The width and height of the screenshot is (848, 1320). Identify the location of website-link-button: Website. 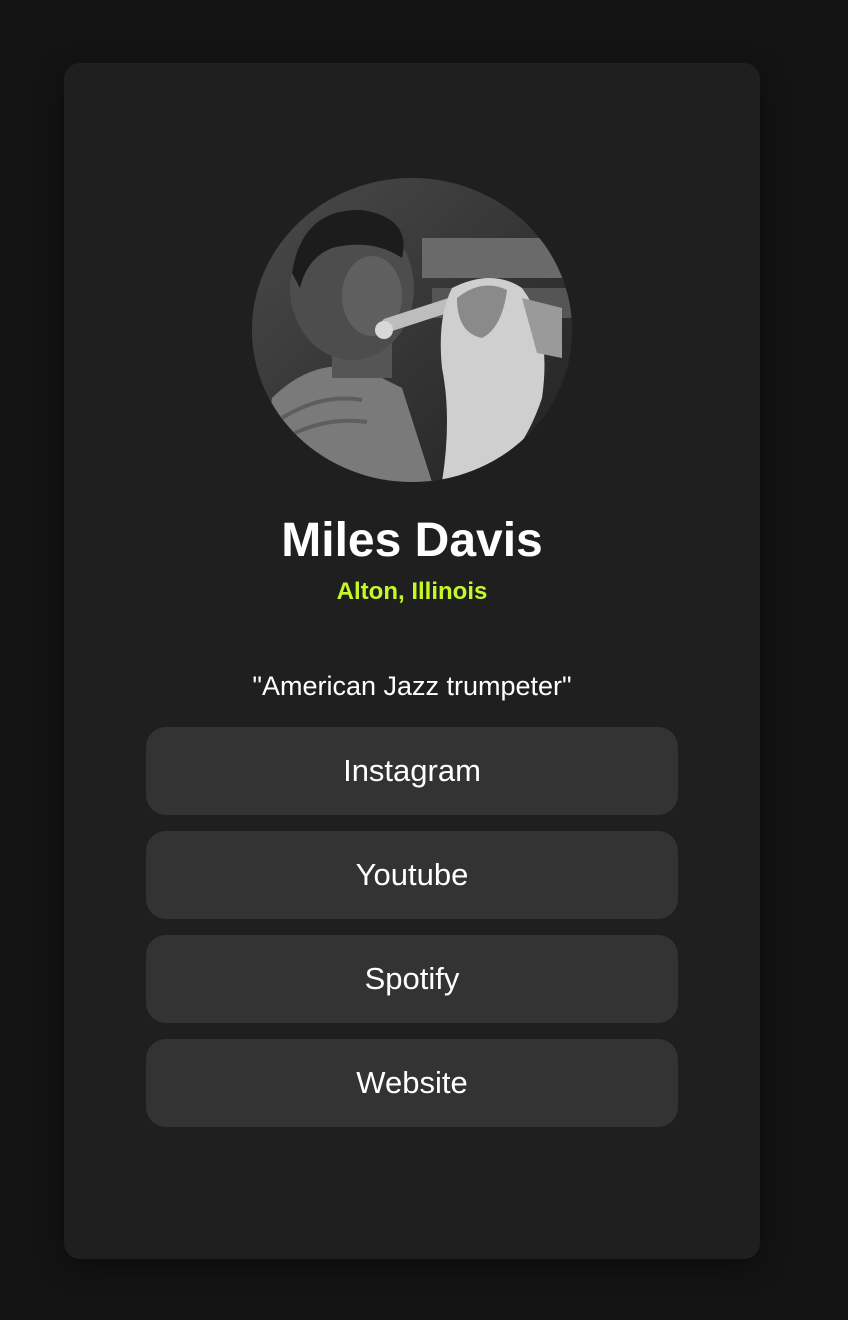
(412, 1083).